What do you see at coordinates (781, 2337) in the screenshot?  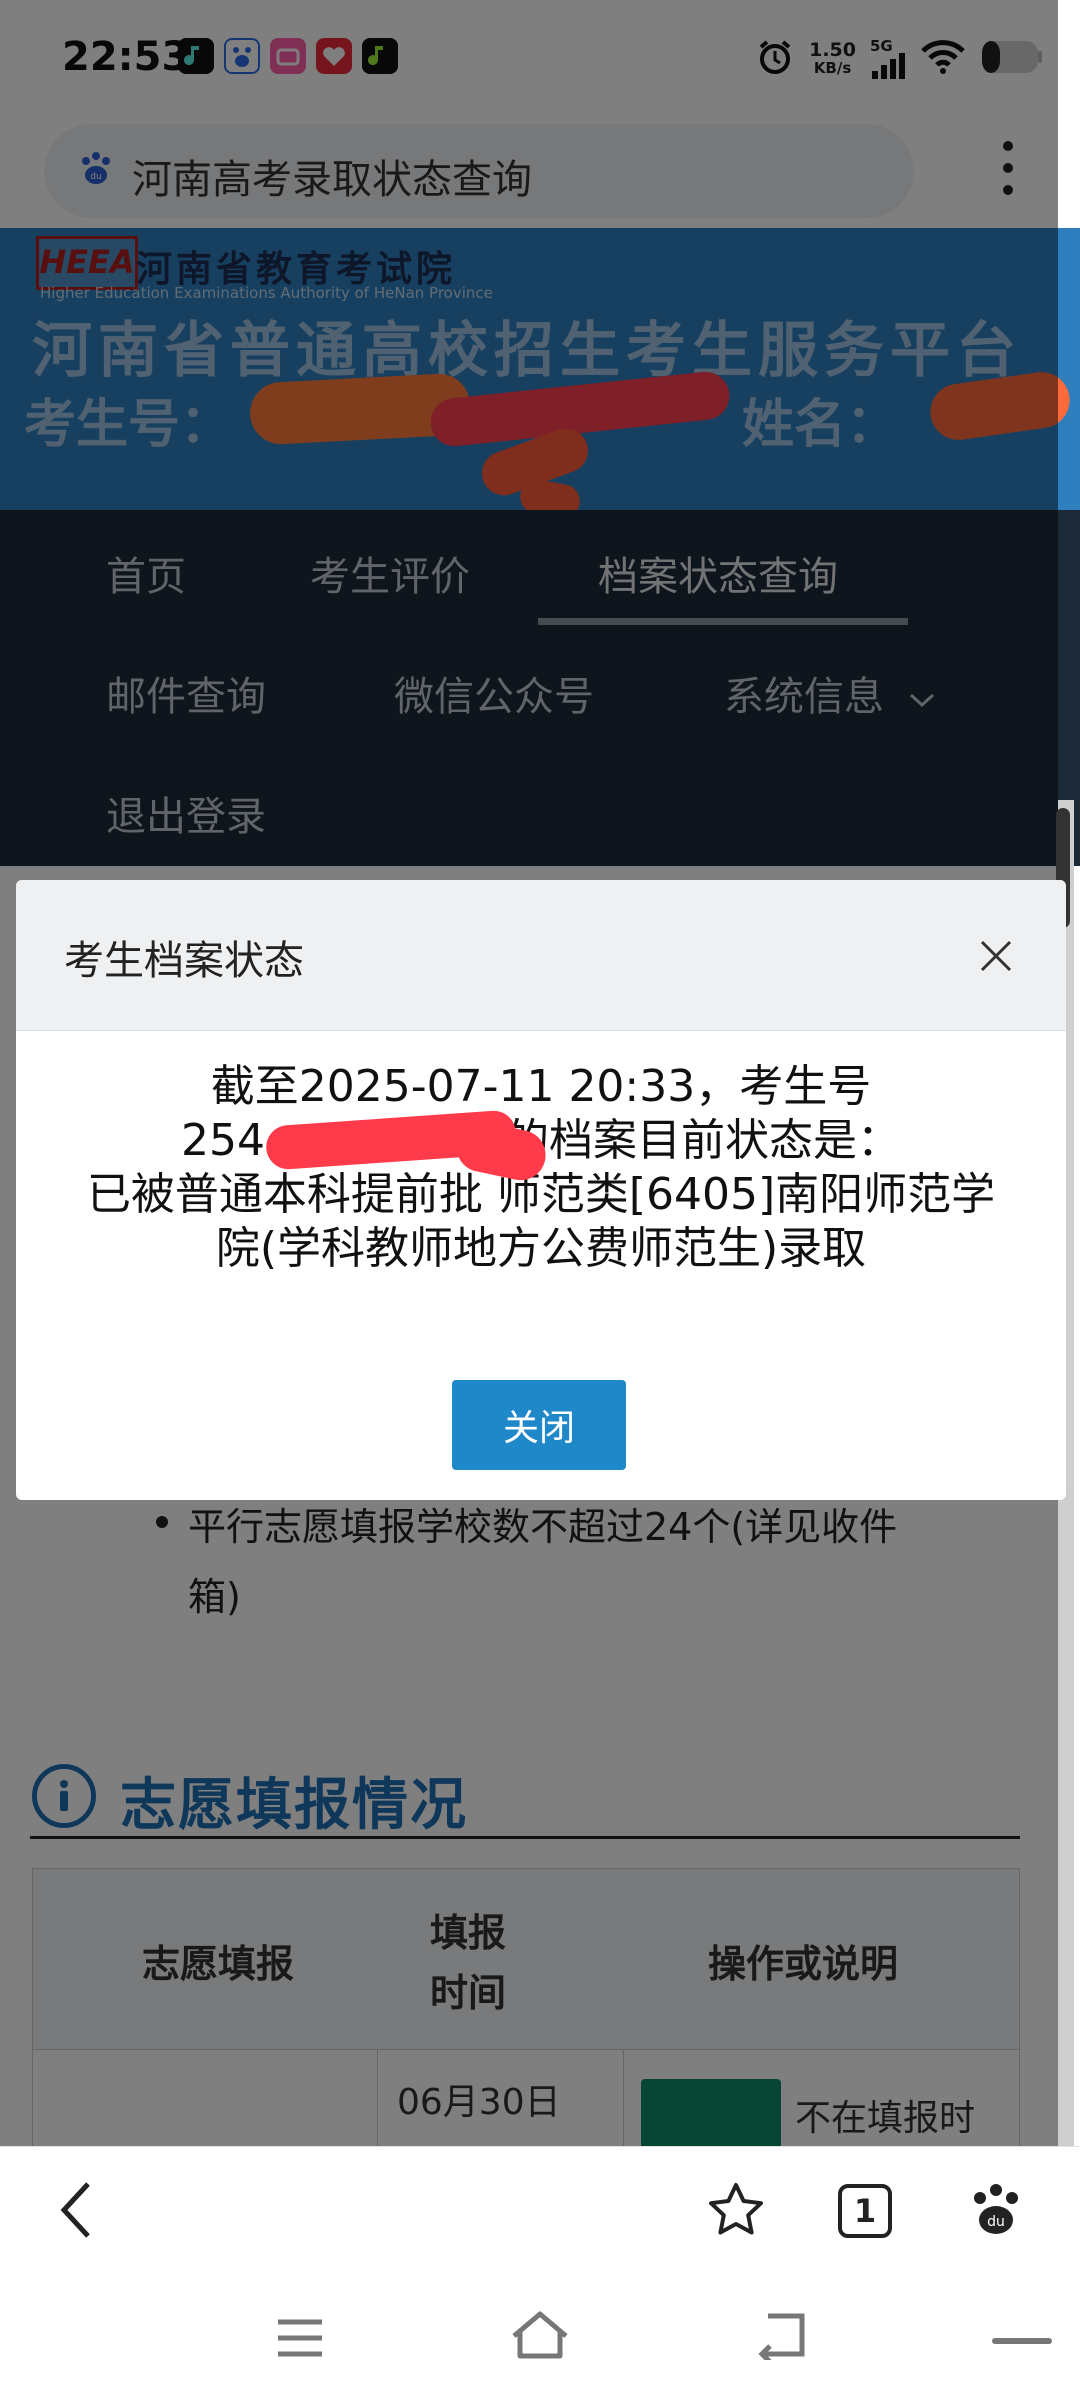 I see `return-icon` at bounding box center [781, 2337].